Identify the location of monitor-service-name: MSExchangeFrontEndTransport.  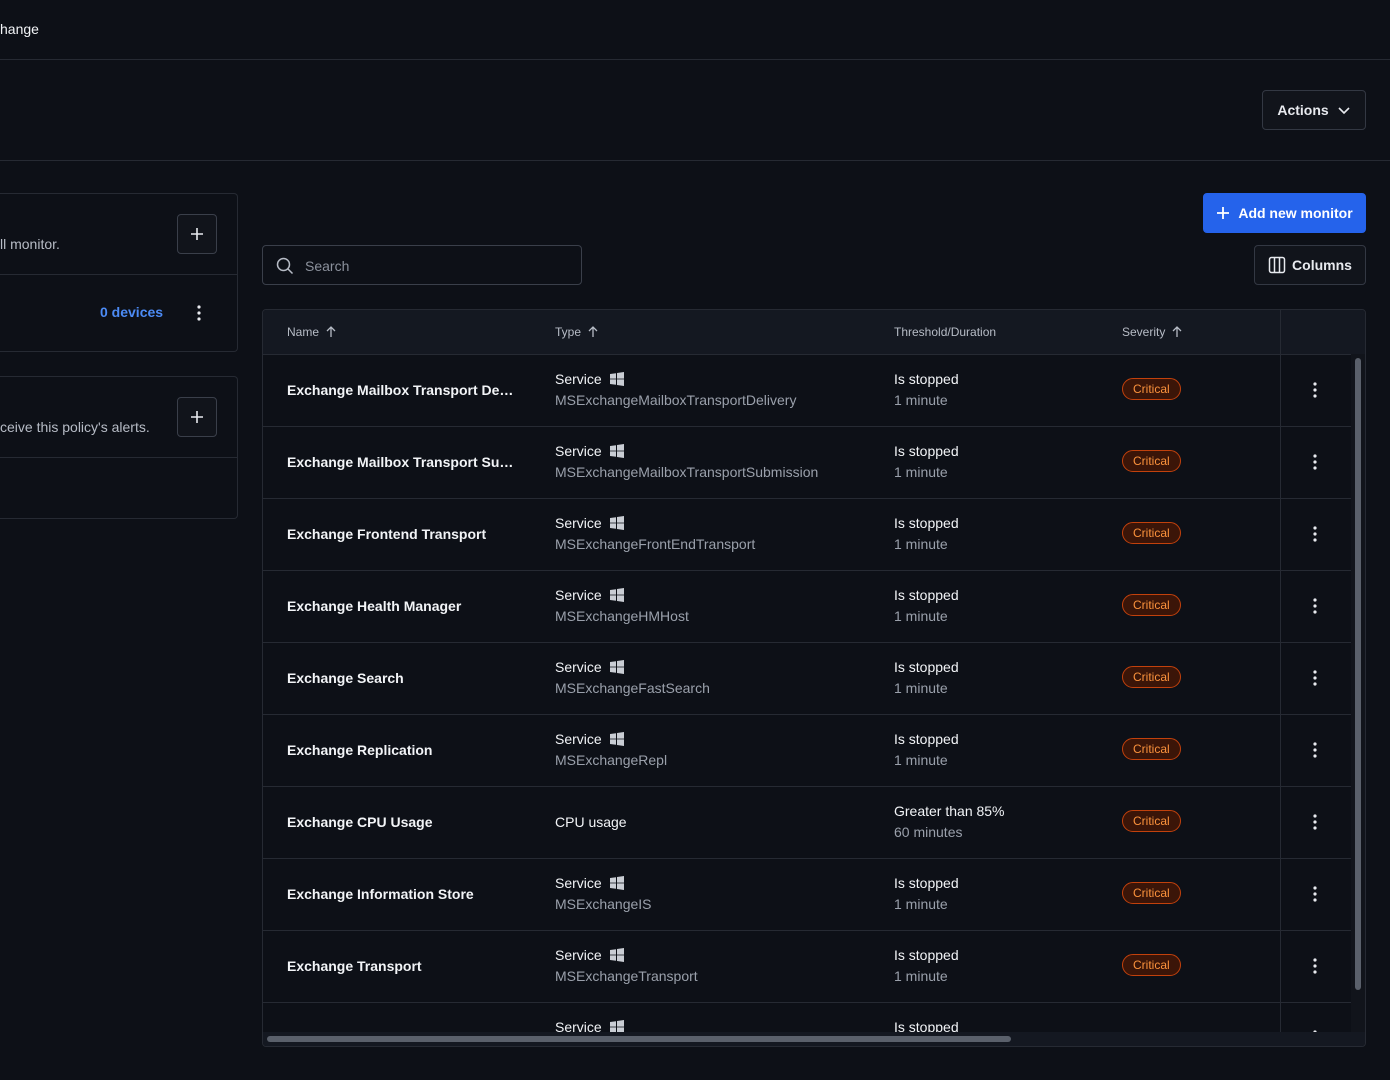
(655, 544).